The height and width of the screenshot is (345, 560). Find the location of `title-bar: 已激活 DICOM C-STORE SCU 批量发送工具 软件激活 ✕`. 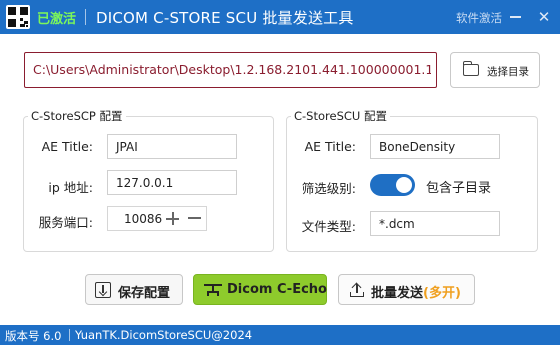

title-bar: 已激活 DICOM C-STORE SCU 批量发送工具 软件激活 ✕ is located at coordinates (280, 17).